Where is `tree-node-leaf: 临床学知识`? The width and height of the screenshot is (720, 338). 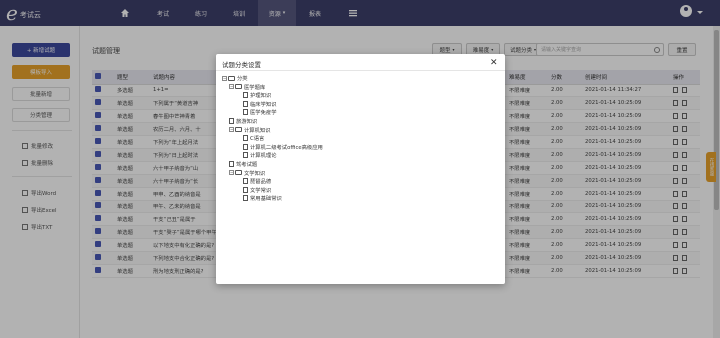 tree-node-leaf: 临床学知识 is located at coordinates (260, 104).